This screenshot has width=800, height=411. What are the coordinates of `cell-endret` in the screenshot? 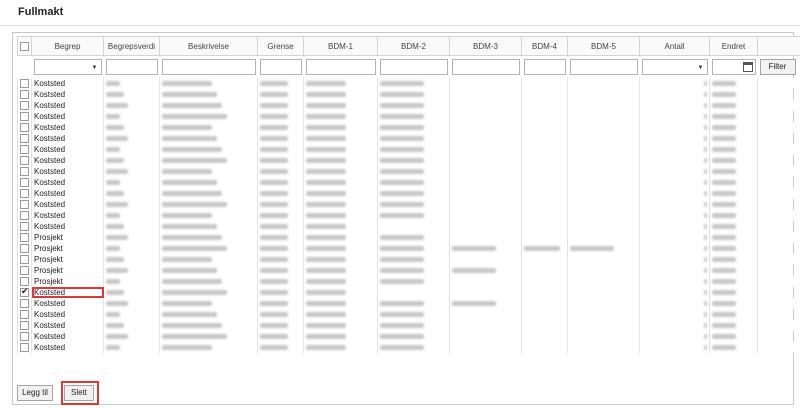 It's located at (733, 83).